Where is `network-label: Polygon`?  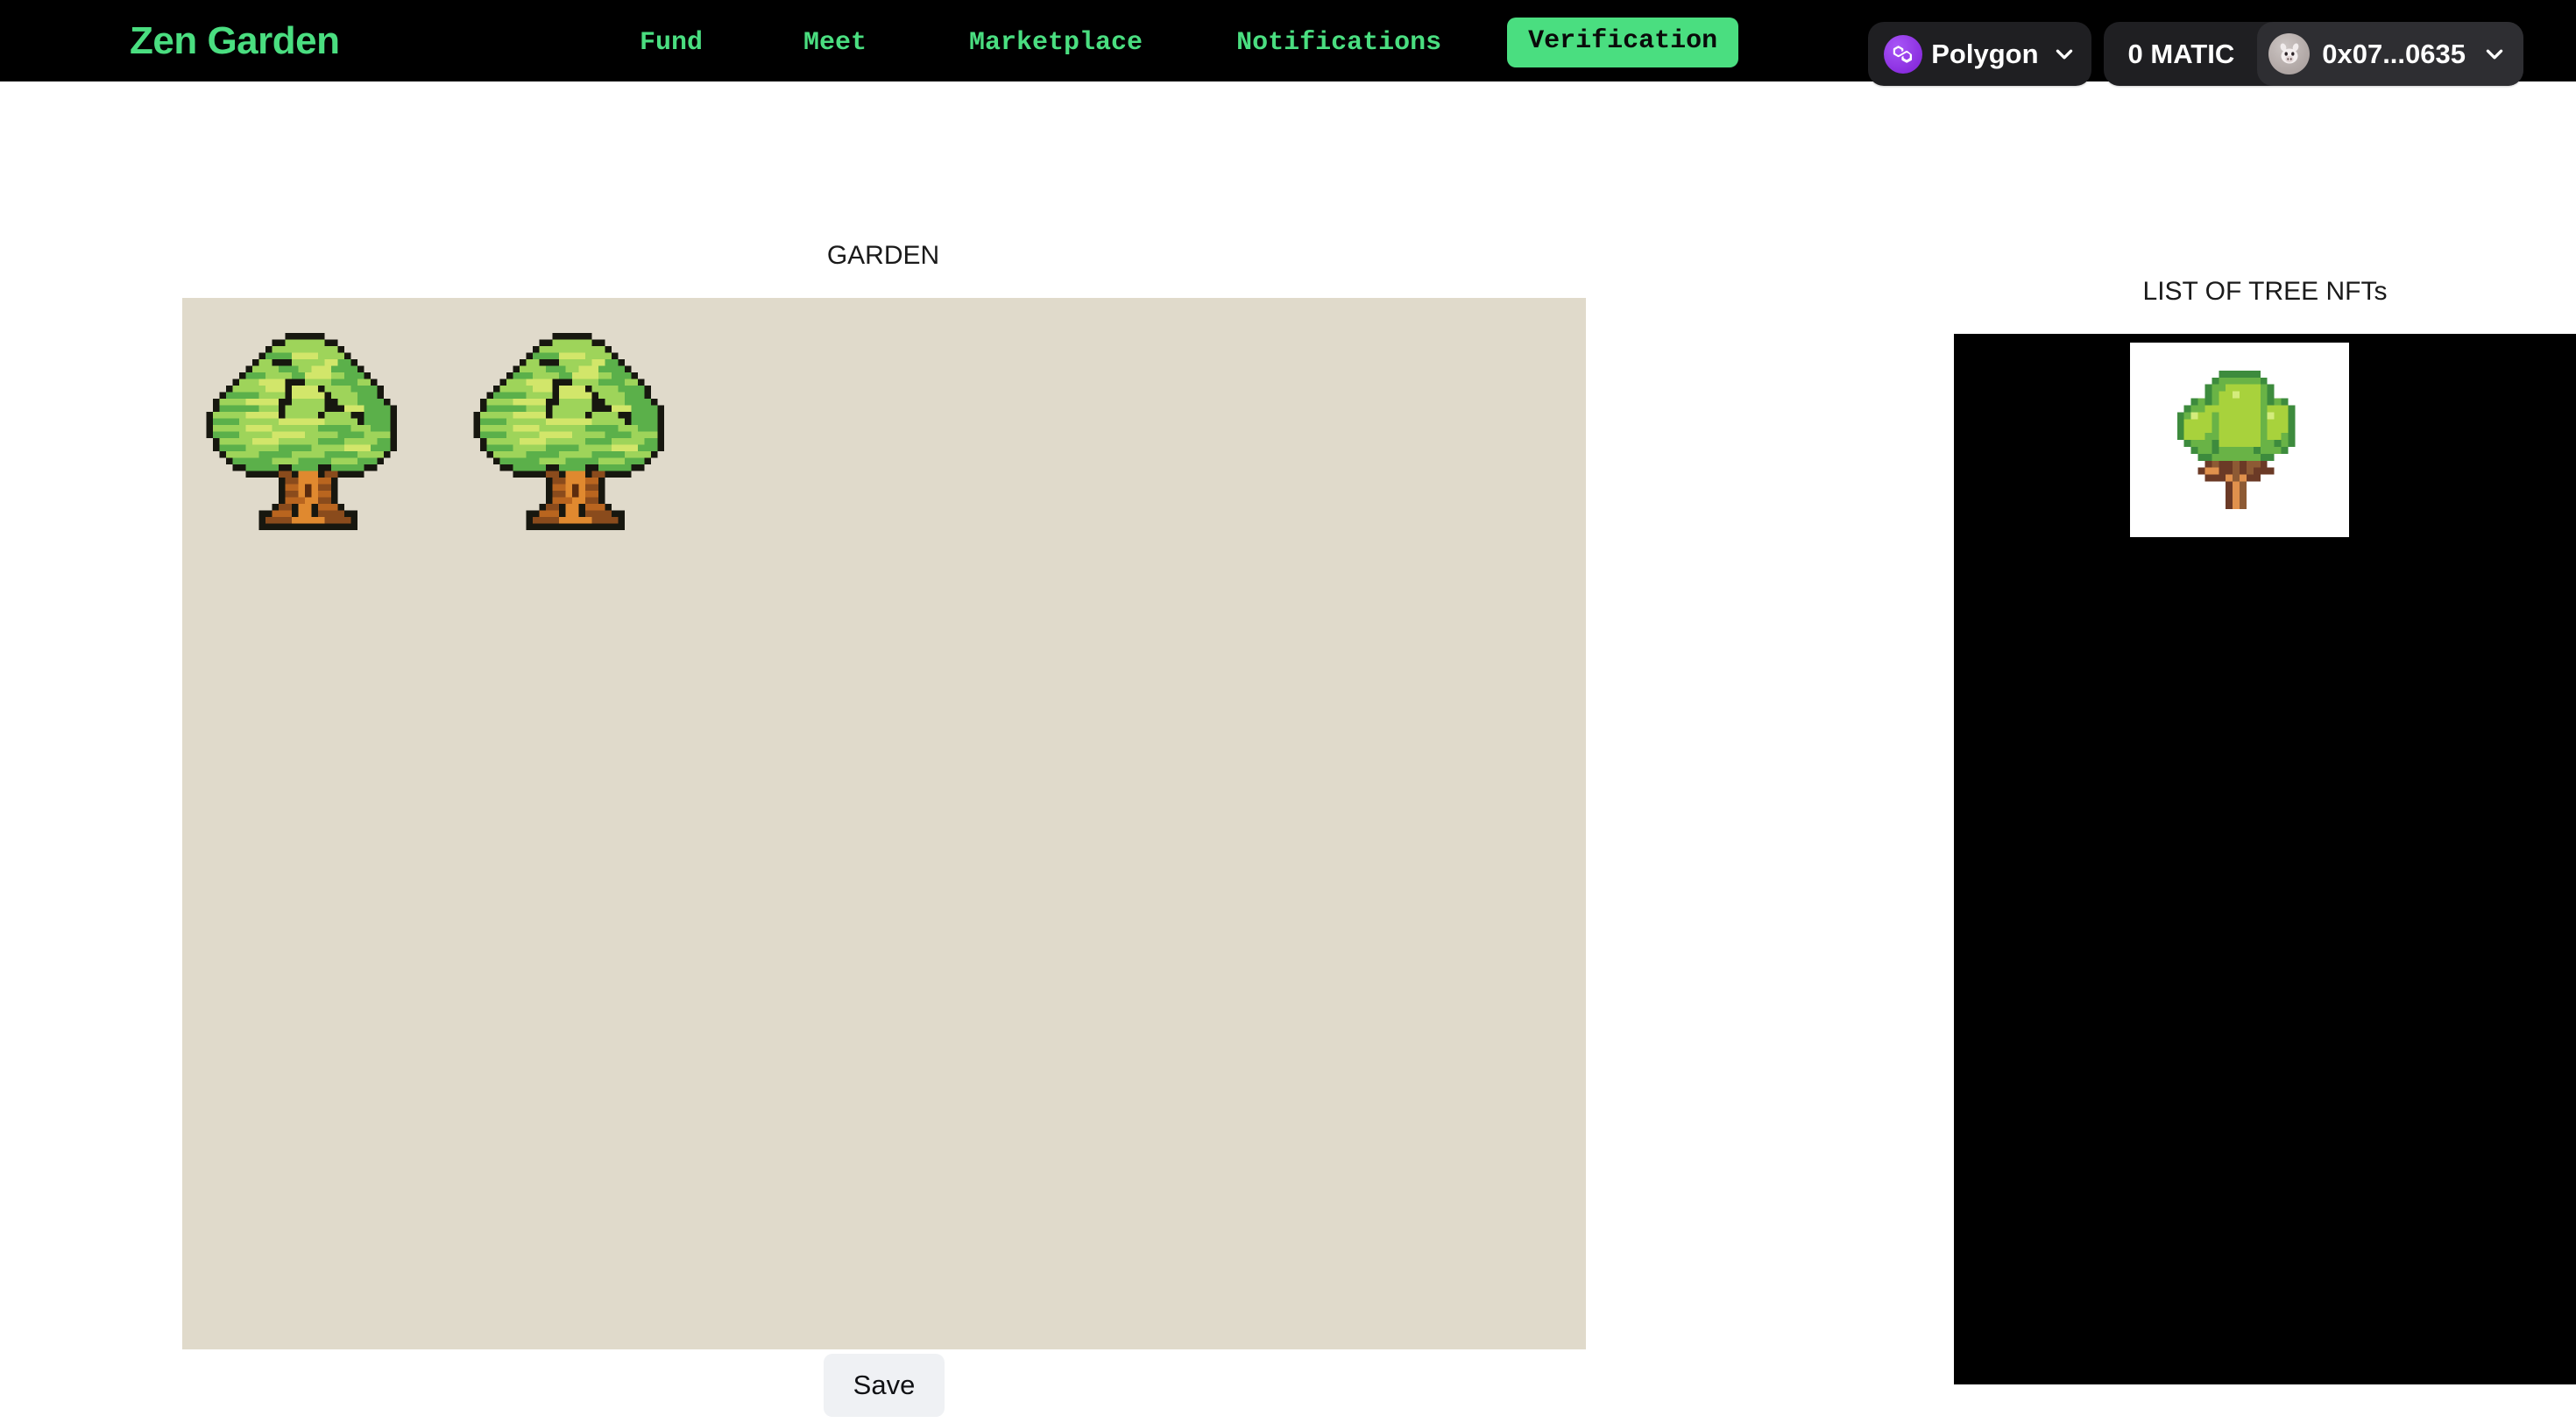 network-label: Polygon is located at coordinates (1985, 53).